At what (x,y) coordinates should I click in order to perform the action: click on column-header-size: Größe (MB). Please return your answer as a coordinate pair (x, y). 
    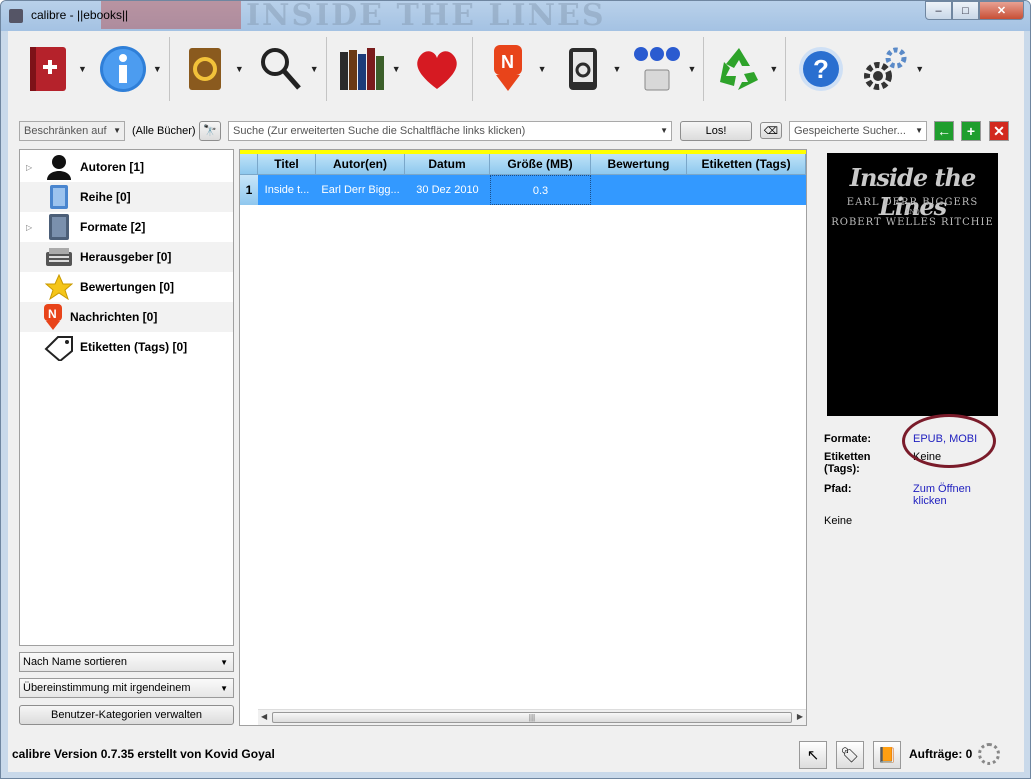
    Looking at the image, I should click on (540, 164).